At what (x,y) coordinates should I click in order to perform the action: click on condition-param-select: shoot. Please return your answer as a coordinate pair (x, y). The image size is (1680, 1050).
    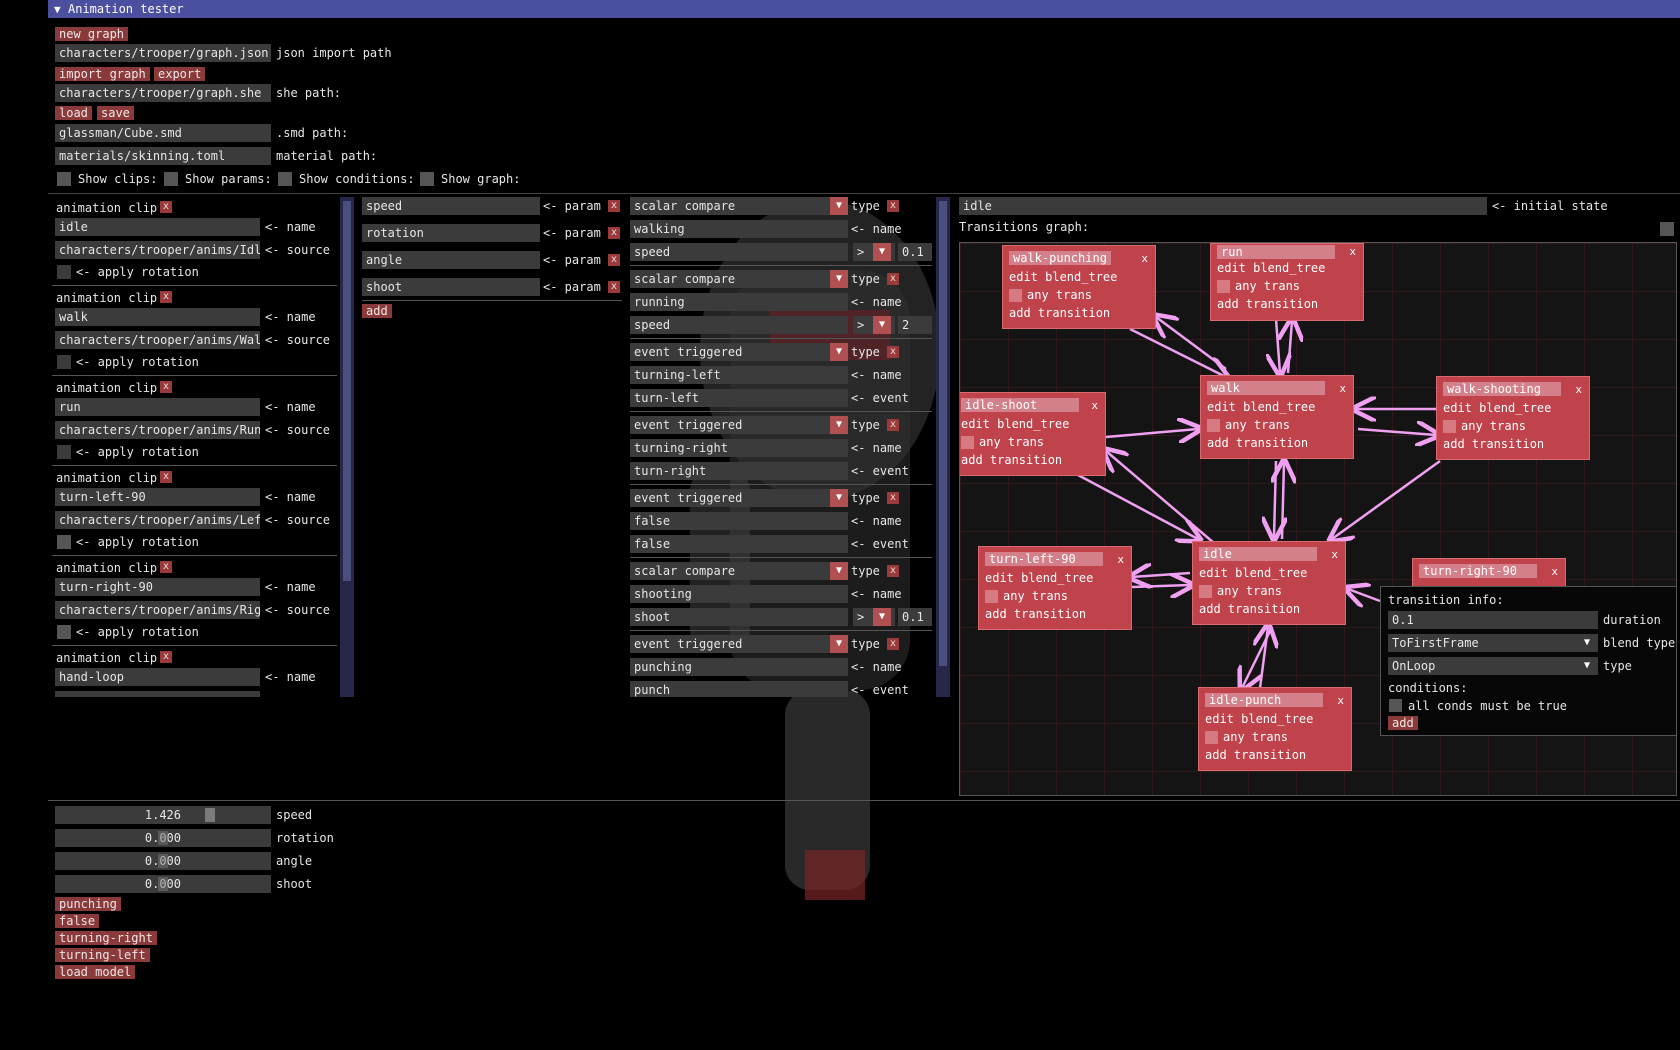
    Looking at the image, I should click on (739, 617).